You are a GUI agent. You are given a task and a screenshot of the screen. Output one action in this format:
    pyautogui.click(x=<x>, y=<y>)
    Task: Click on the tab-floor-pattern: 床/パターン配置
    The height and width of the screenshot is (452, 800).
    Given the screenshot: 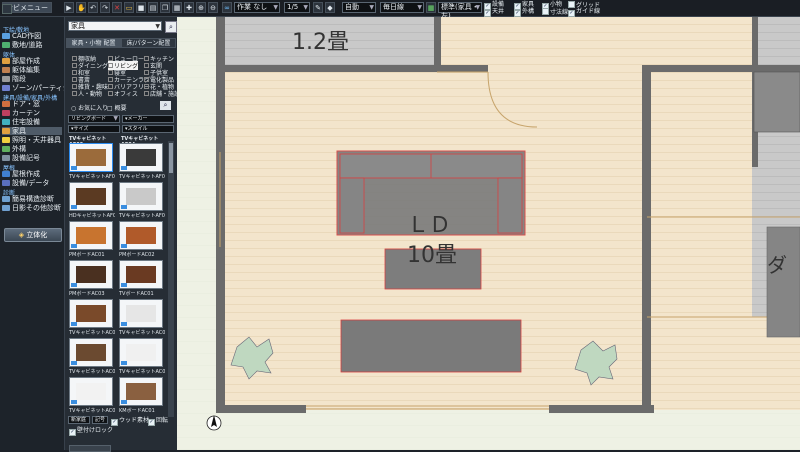 What is the action you would take?
    pyautogui.click(x=148, y=43)
    